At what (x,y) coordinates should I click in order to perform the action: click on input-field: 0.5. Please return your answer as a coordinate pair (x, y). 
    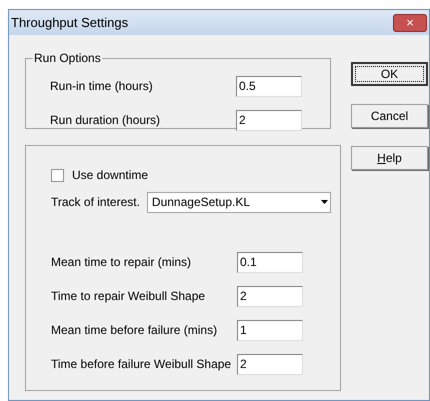
    Looking at the image, I should click on (269, 86).